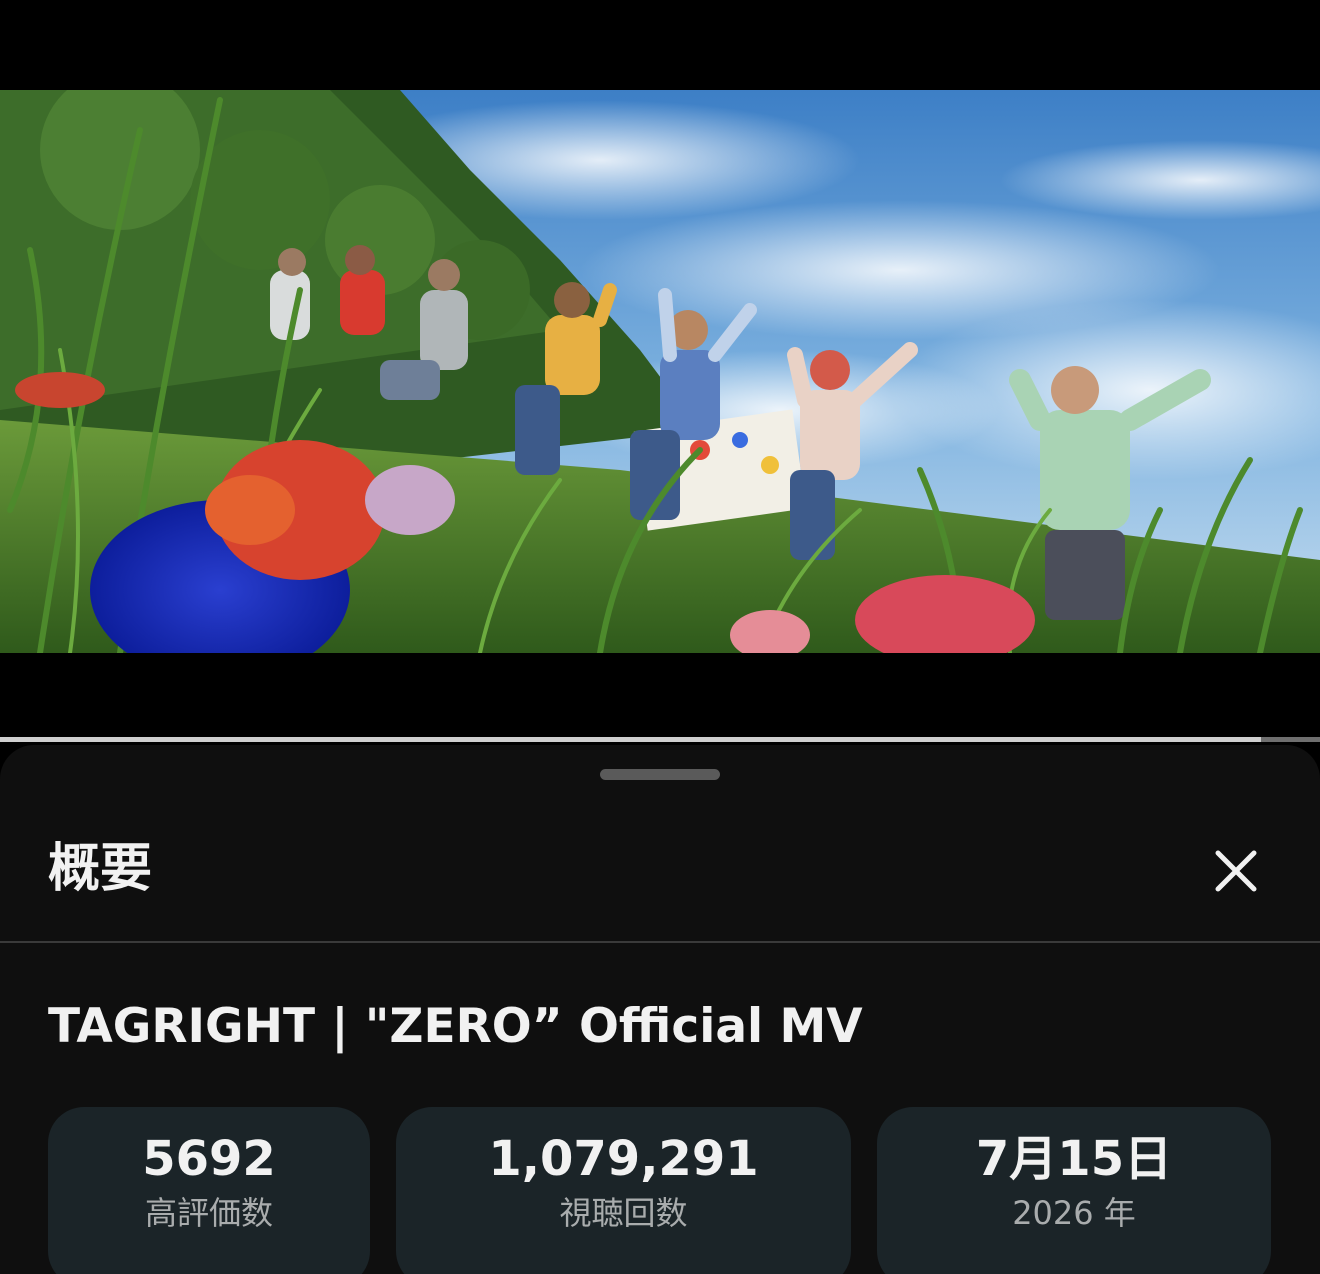 This screenshot has width=1320, height=1274. I want to click on close-icon, so click(1236, 871).